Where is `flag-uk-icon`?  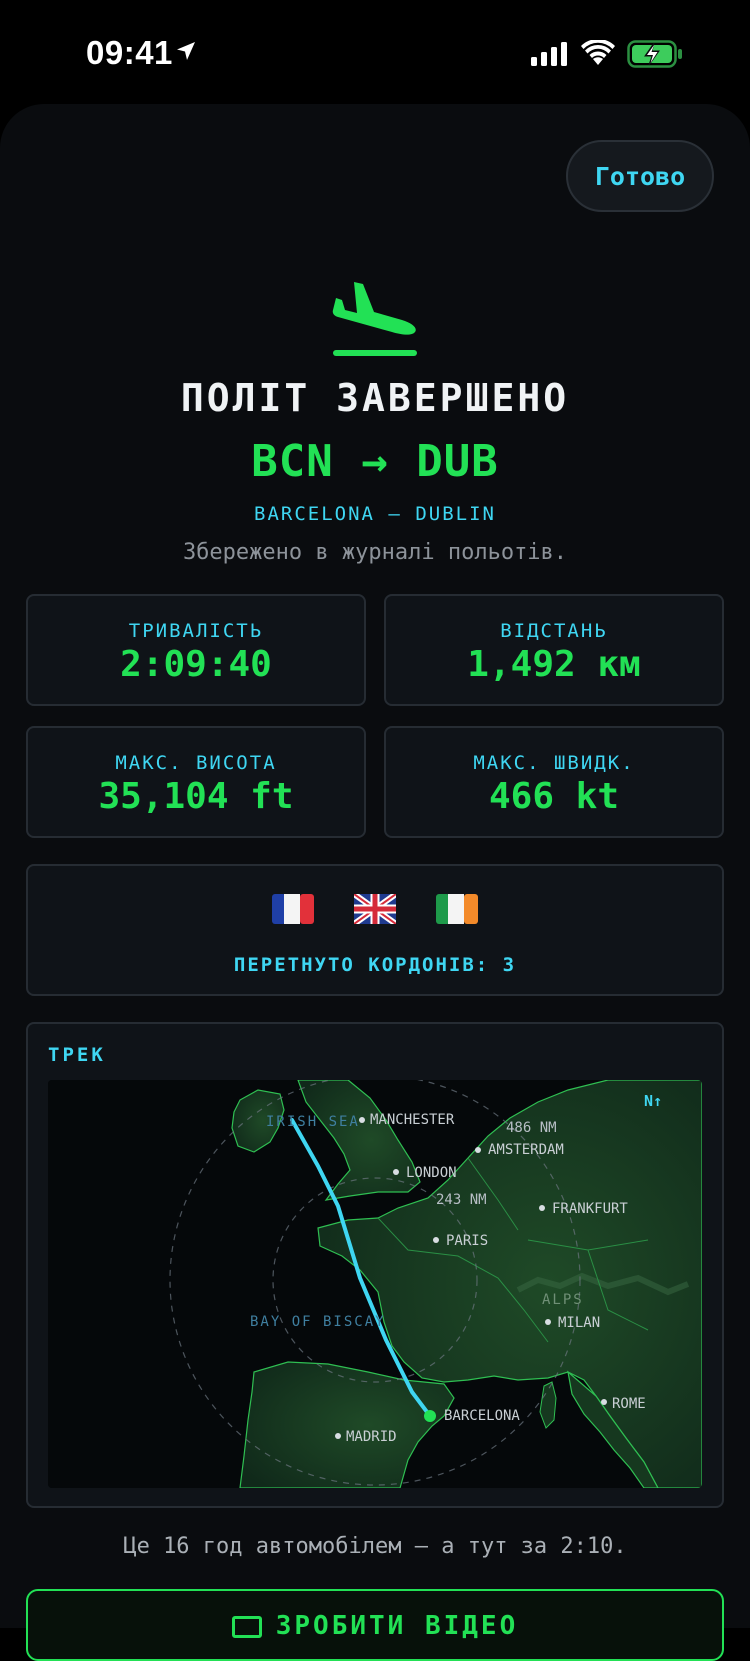
flag-uk-icon is located at coordinates (375, 909).